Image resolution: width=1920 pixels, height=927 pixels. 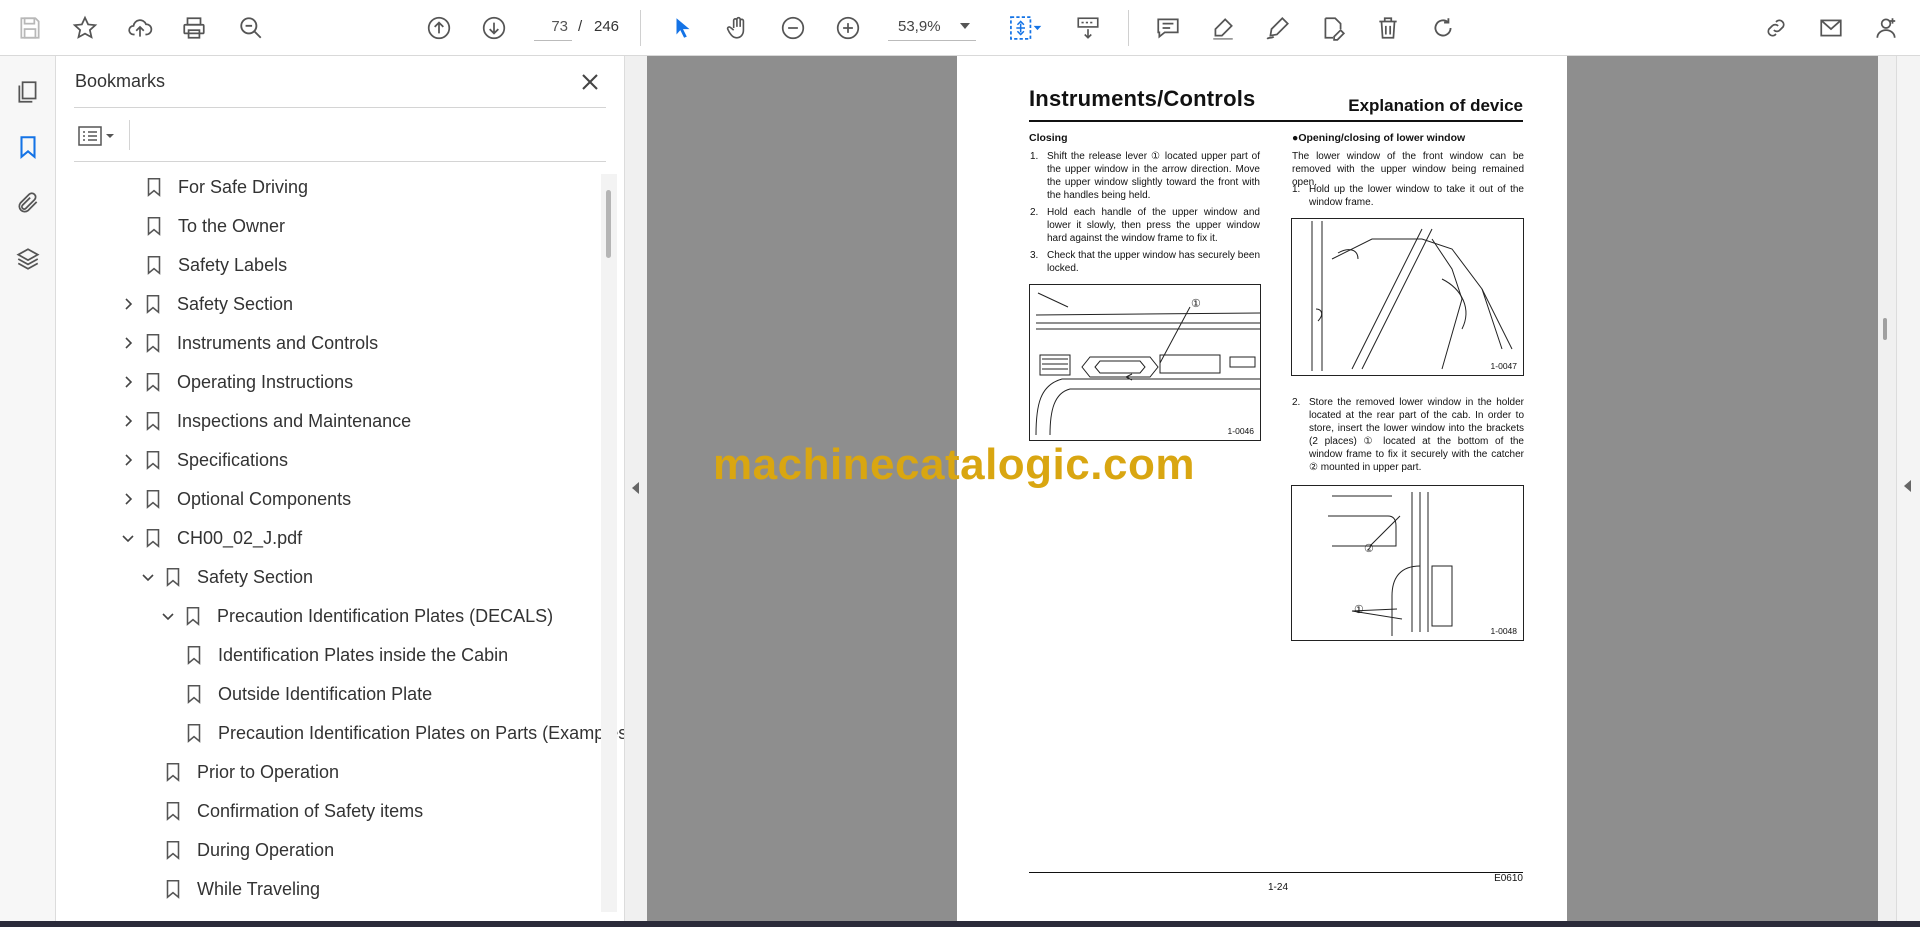 What do you see at coordinates (28, 92) in the screenshot?
I see `page-thumbnails-icon` at bounding box center [28, 92].